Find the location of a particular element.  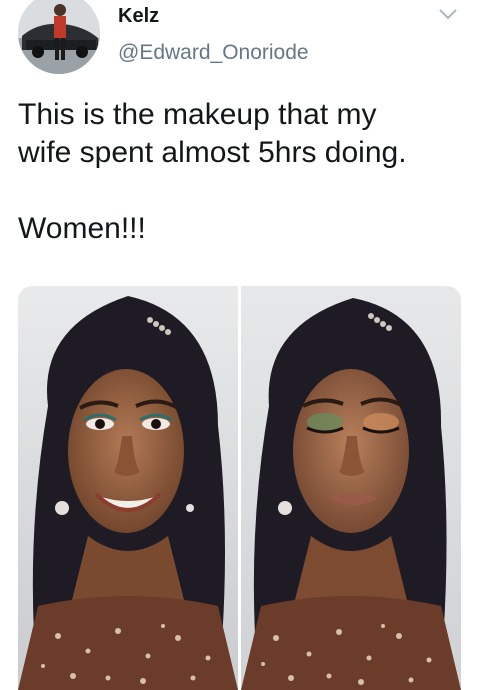

display-name: Kelz is located at coordinates (138, 16).